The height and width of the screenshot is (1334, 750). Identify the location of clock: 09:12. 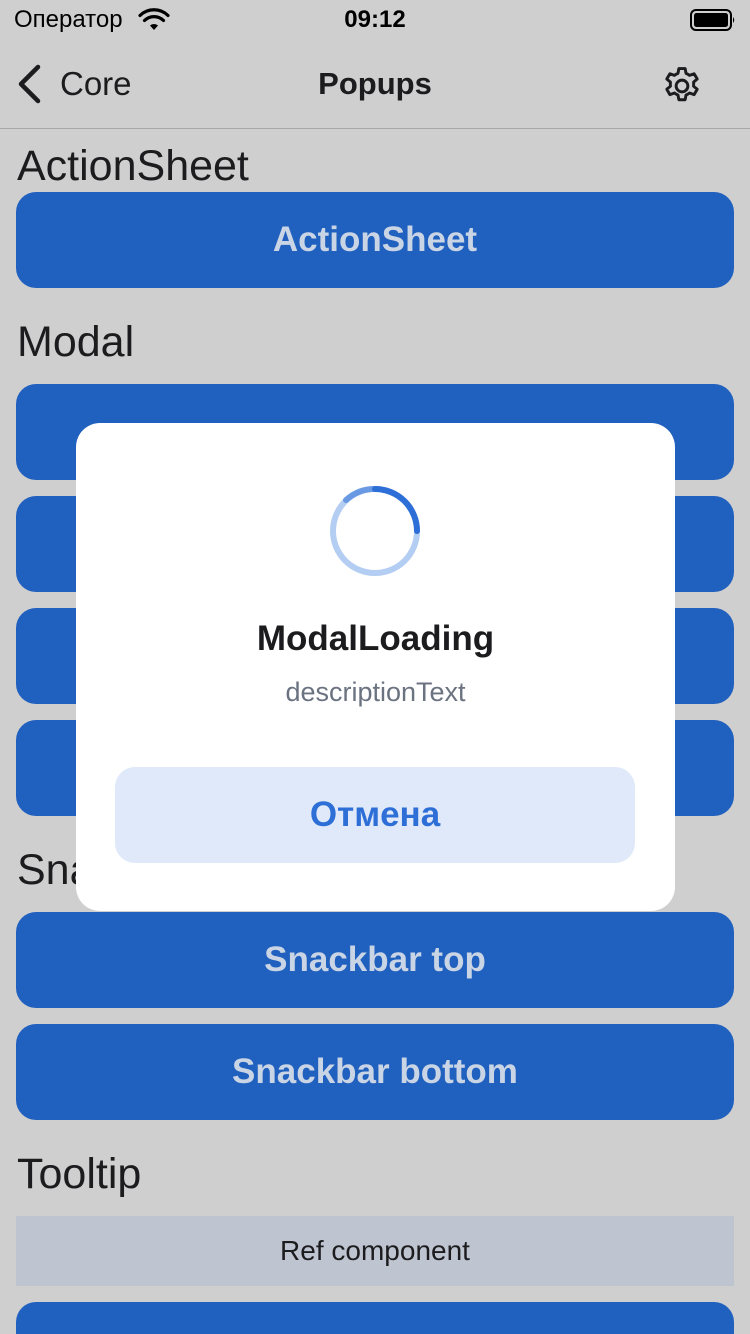
(375, 19).